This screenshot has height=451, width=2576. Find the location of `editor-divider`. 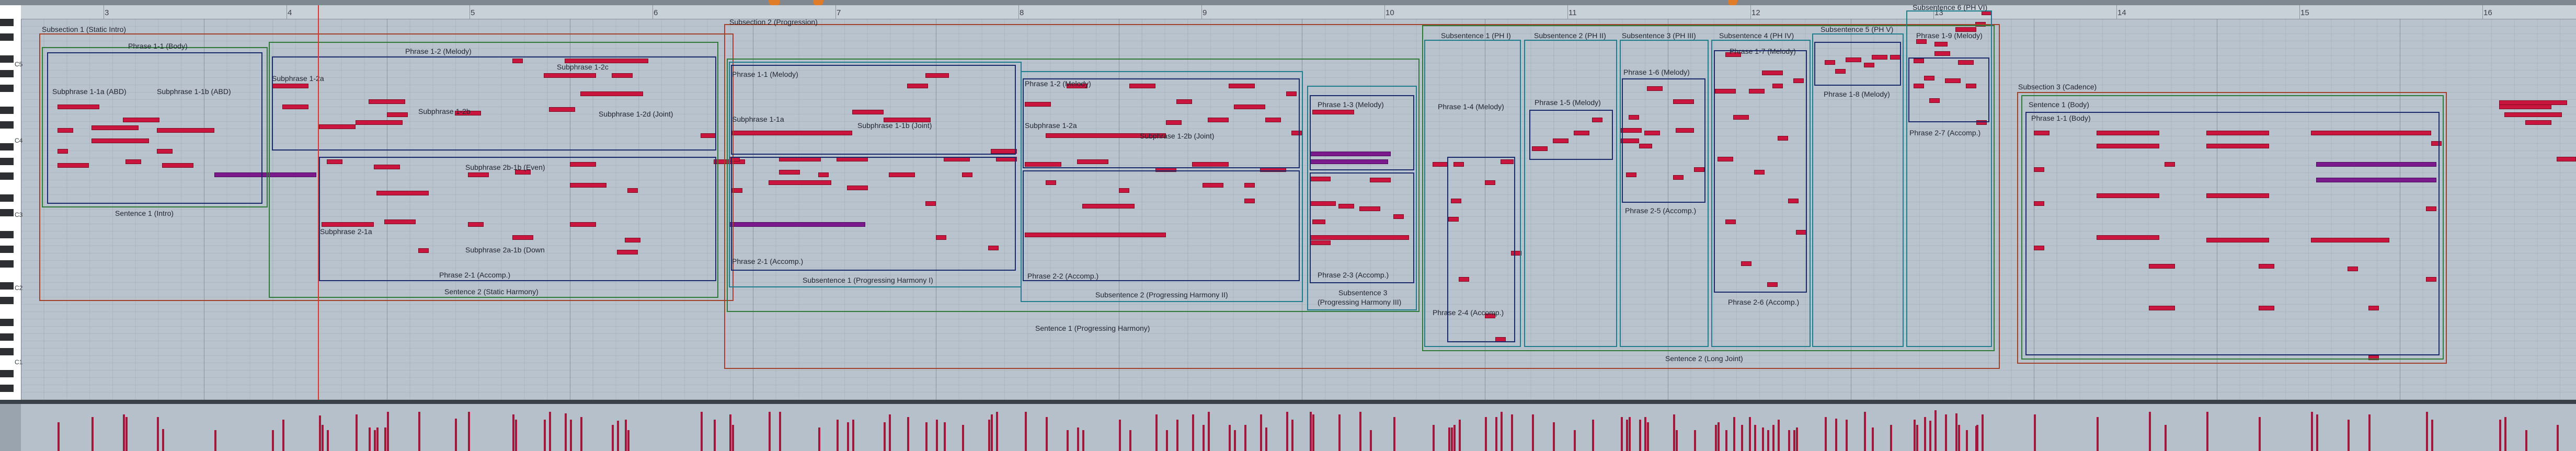

editor-divider is located at coordinates (1288, 402).